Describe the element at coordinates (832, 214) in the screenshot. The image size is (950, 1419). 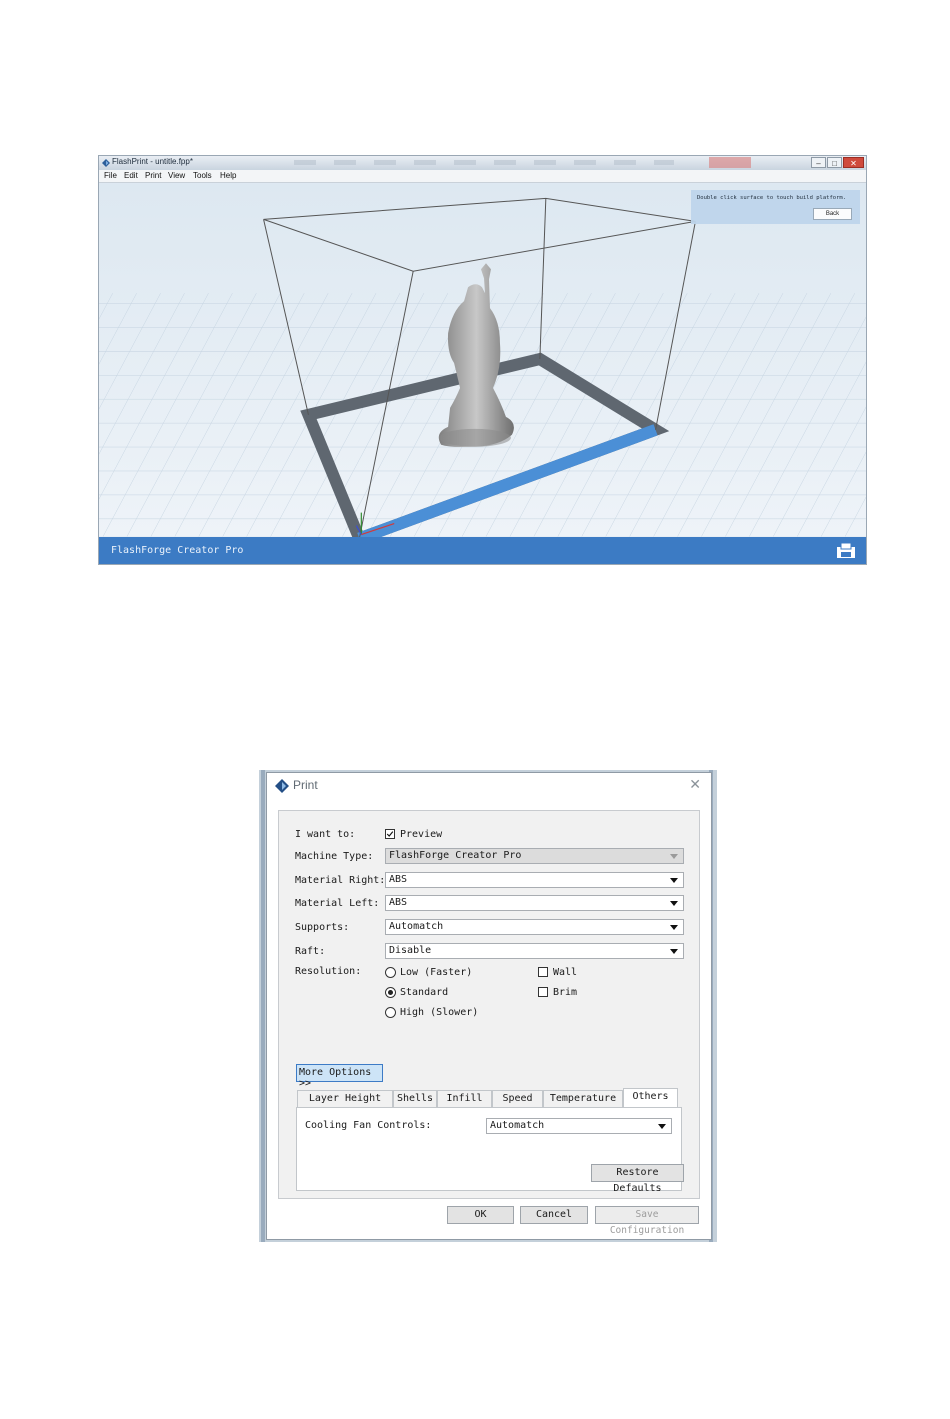
I see `back-button: Back` at that location.